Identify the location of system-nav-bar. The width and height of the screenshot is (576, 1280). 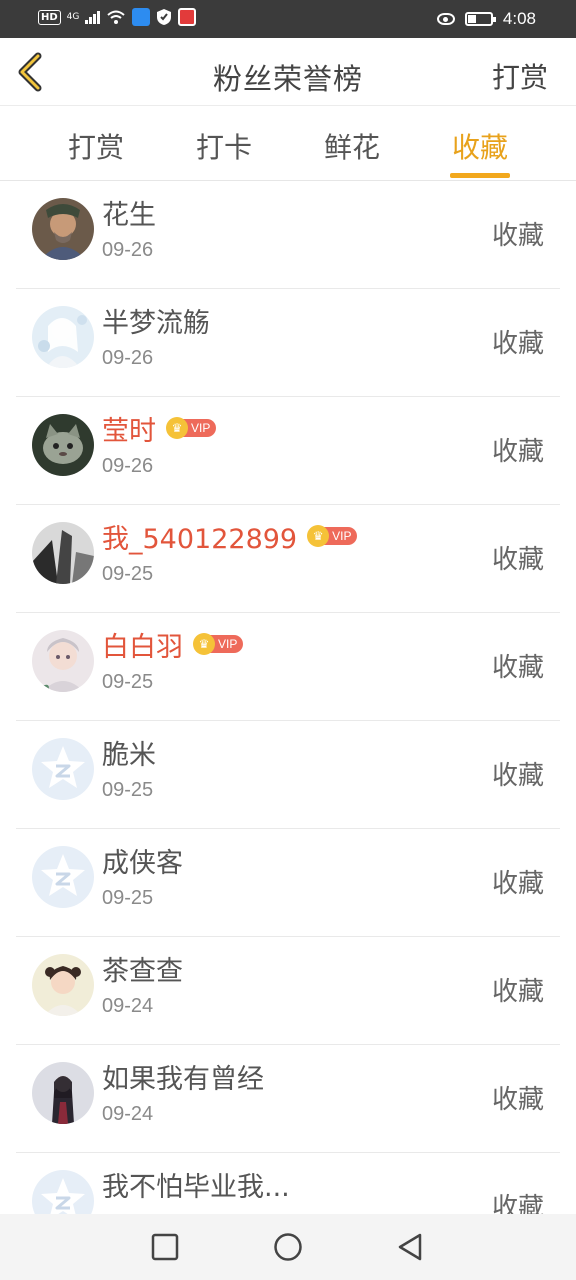
(288, 1247).